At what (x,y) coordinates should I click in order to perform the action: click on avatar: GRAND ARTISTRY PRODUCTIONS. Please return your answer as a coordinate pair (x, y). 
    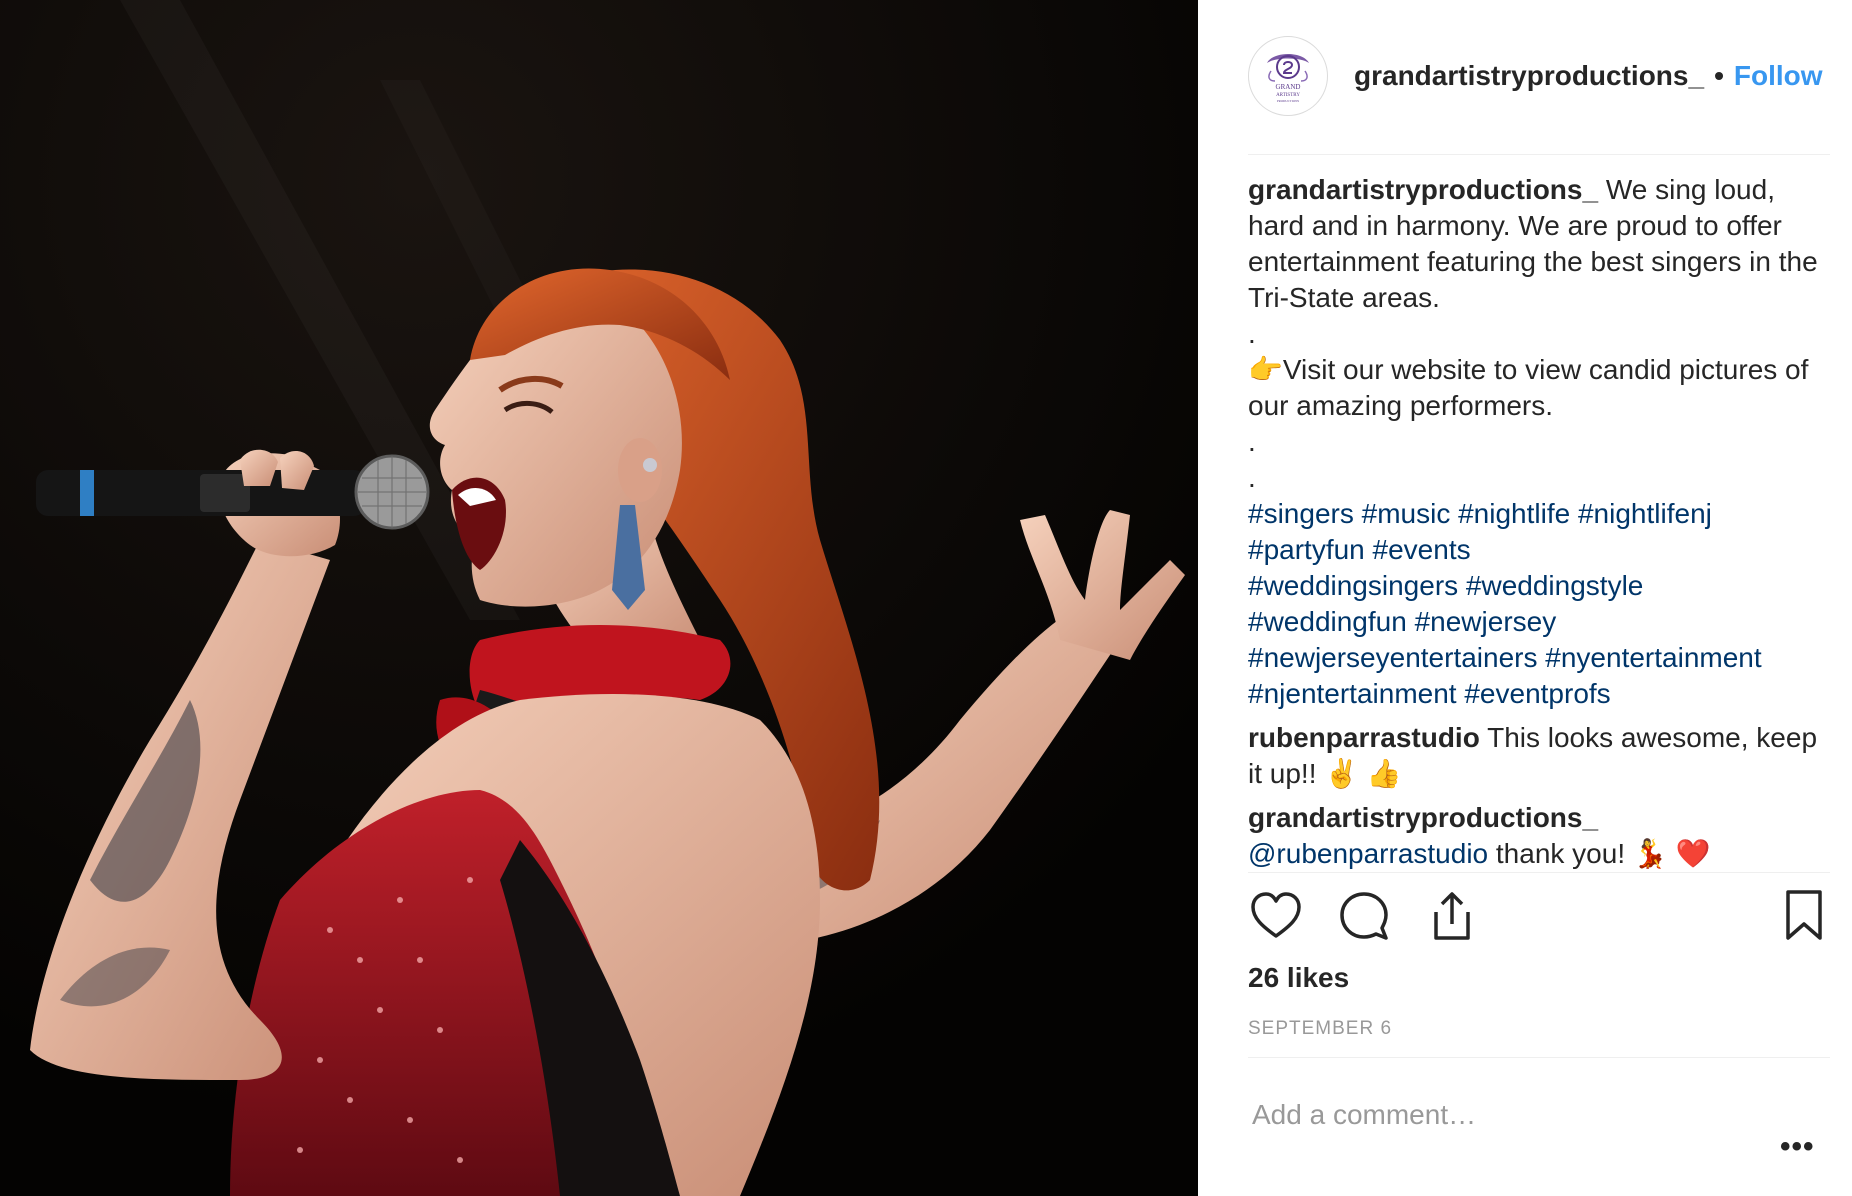
    Looking at the image, I should click on (1288, 76).